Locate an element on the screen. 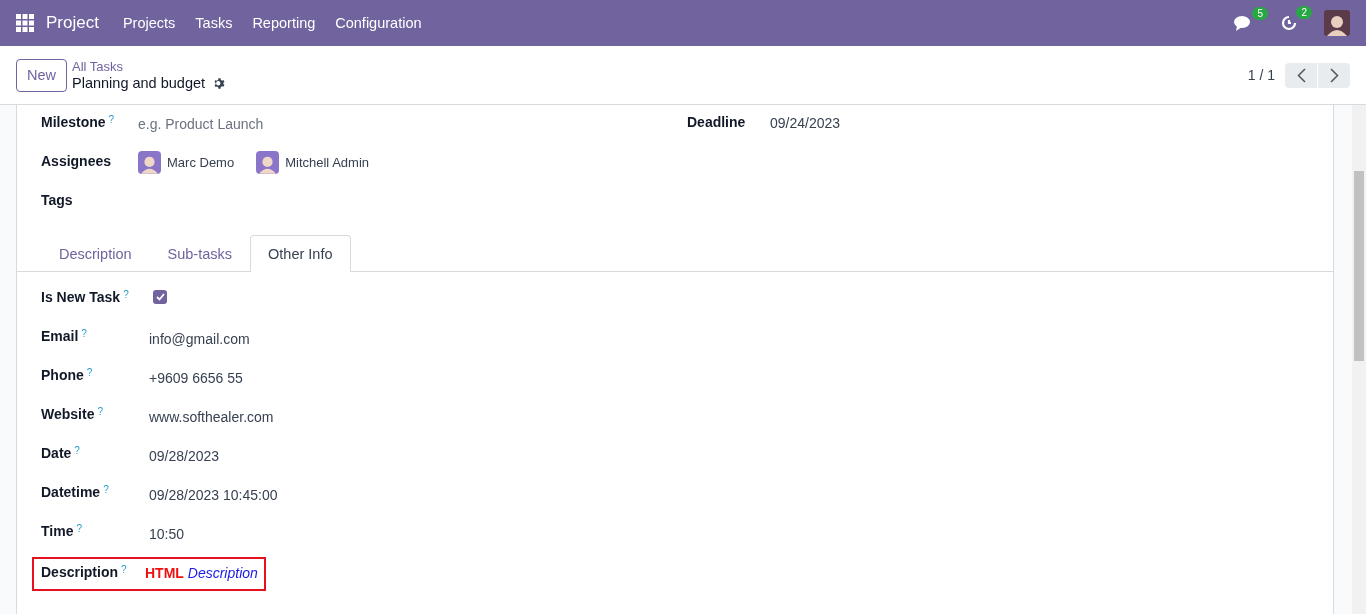 Image resolution: width=1366 pixels, height=614 pixels. chevron-left-icon is located at coordinates (1301, 75).